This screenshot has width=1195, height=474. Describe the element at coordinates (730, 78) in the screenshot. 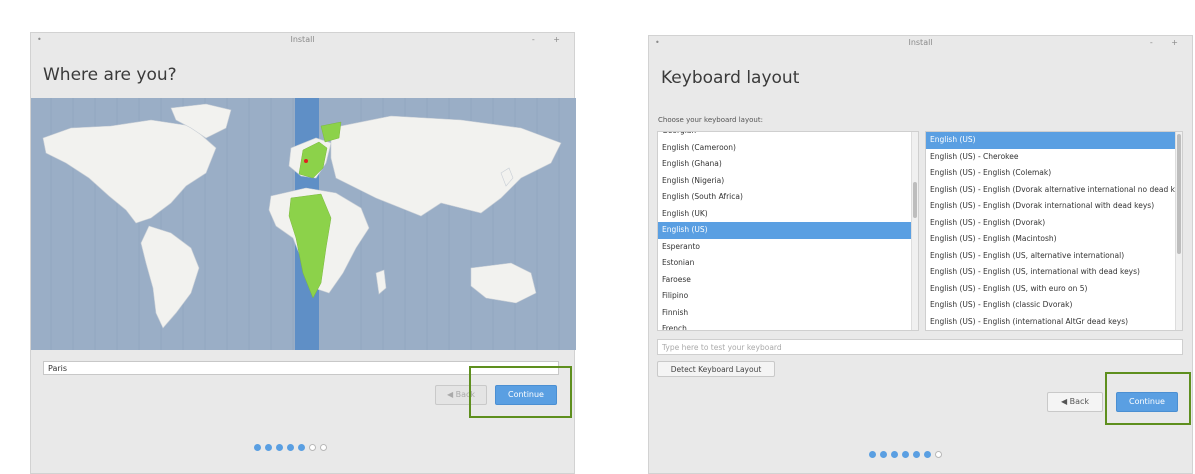

I see `page-title: Keyboard layout` at that location.